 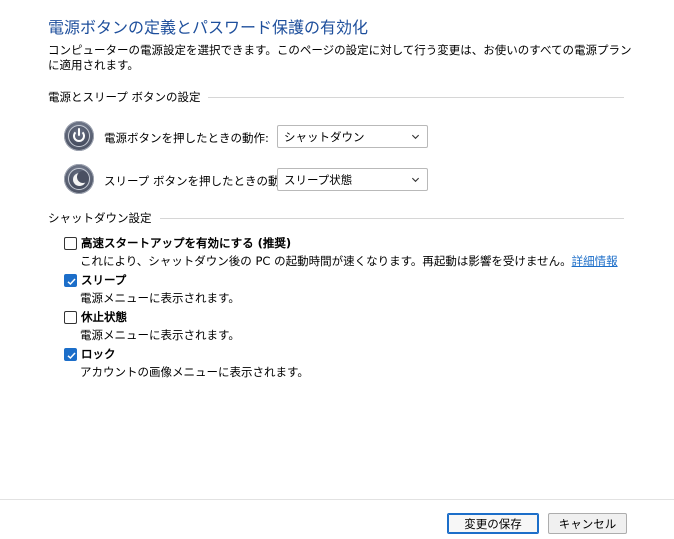 I want to click on fast-startup-option: 高速スタートアップを有効にする (推奨), so click(x=177, y=243).